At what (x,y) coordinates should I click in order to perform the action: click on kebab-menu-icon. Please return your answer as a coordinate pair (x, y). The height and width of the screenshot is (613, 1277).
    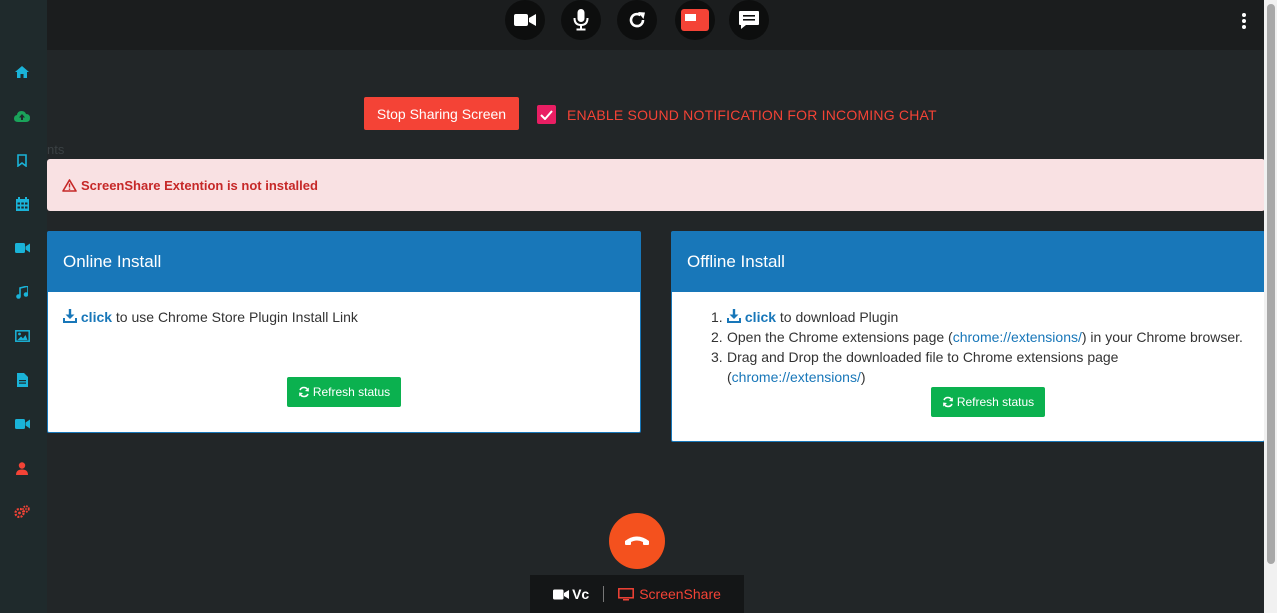
    Looking at the image, I should click on (1244, 21).